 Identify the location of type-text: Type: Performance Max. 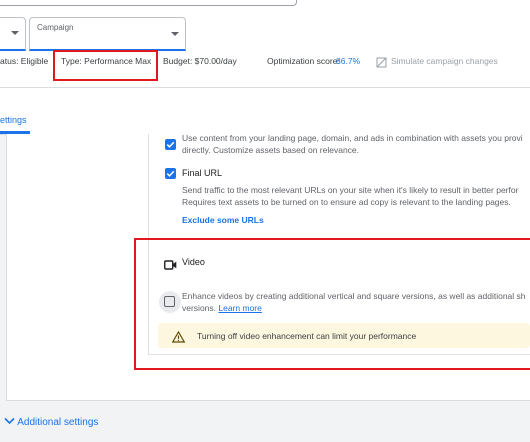
(106, 61).